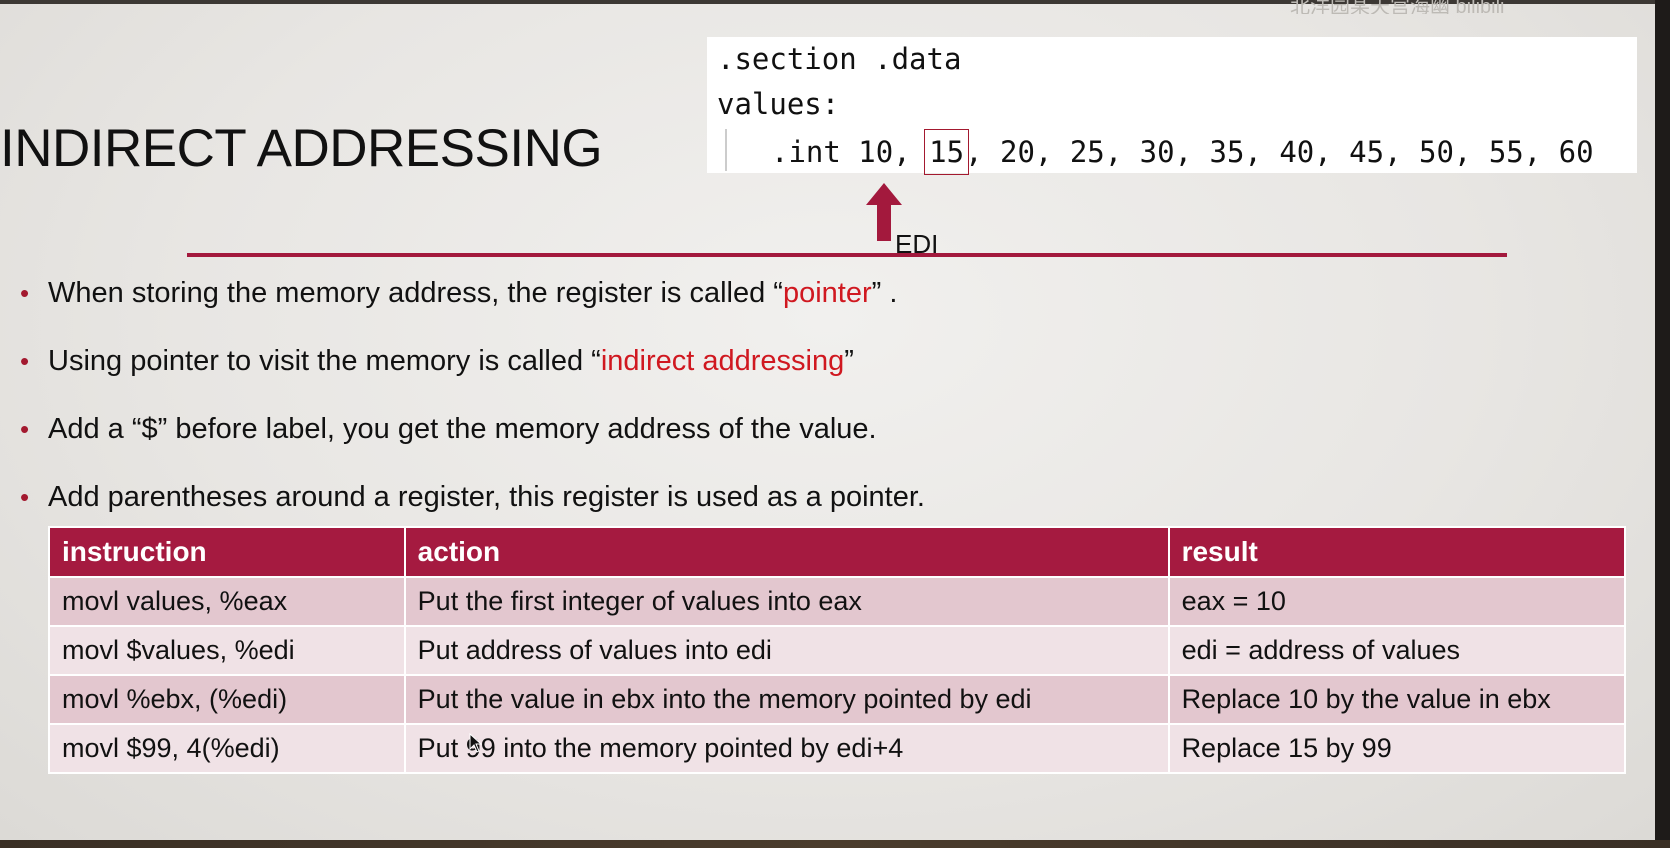 Image resolution: width=1670 pixels, height=848 pixels. Describe the element at coordinates (227, 650) in the screenshot. I see `cell-instruction: movl $values, %edi` at that location.